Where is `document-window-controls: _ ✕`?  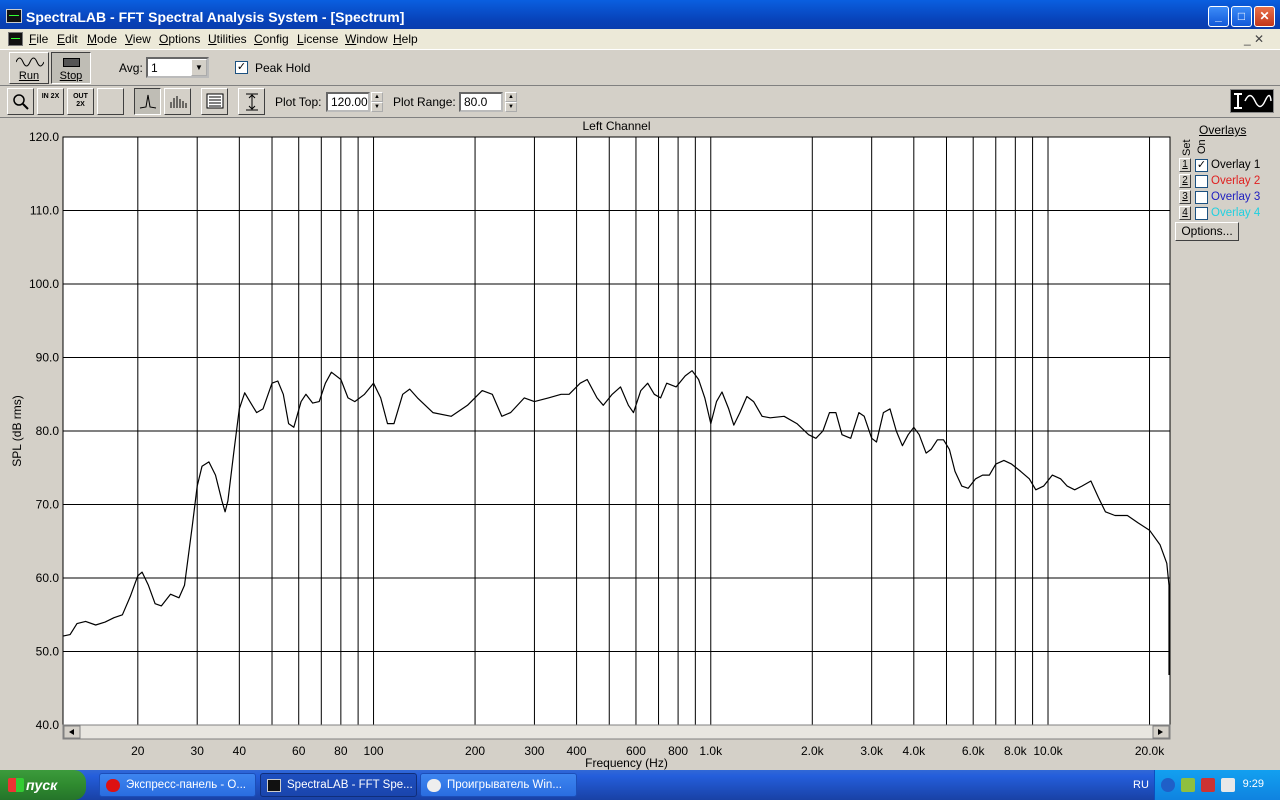
document-window-controls: _ ✕ is located at coordinates (1254, 39).